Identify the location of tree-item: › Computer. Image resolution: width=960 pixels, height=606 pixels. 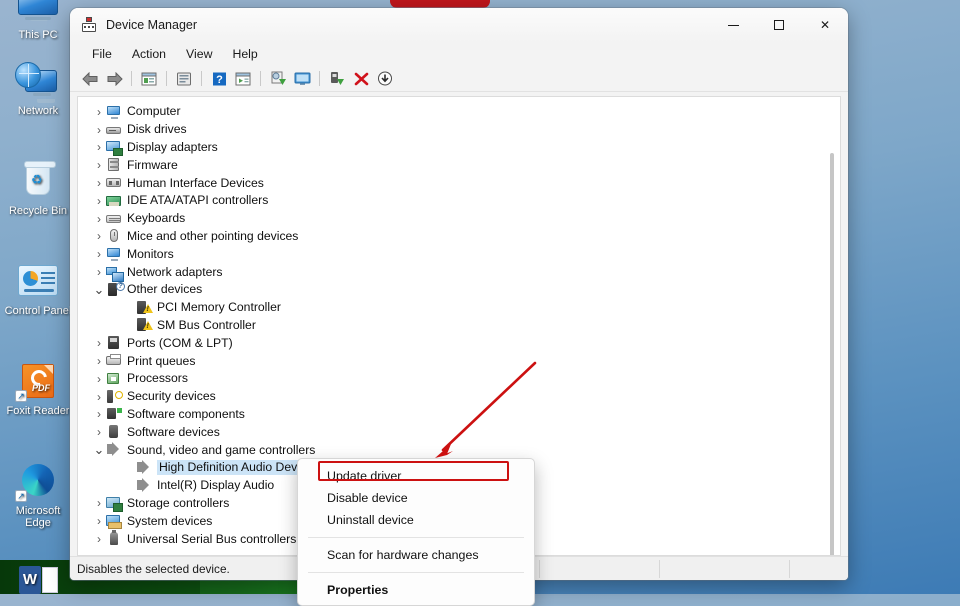
(459, 112).